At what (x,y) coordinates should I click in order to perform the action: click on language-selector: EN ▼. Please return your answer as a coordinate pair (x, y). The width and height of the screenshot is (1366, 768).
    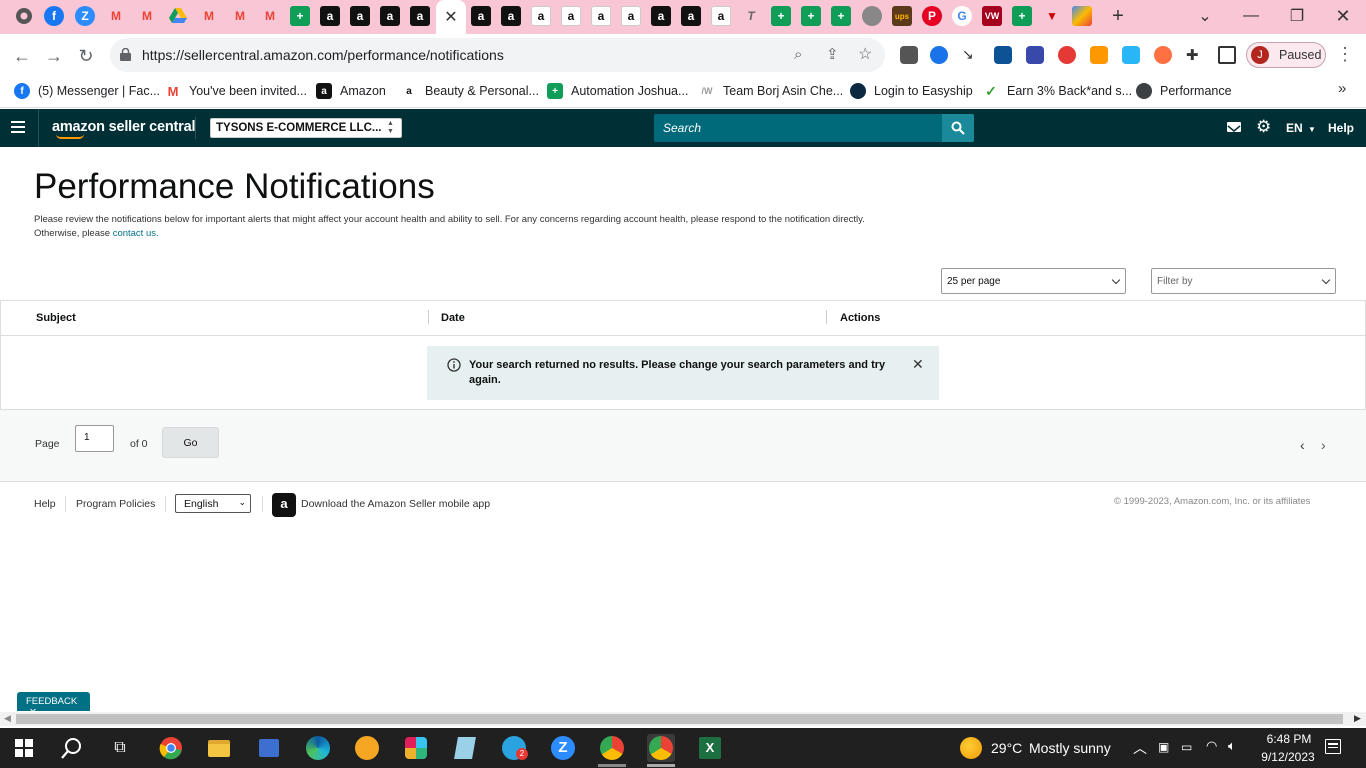
    Looking at the image, I should click on (1301, 128).